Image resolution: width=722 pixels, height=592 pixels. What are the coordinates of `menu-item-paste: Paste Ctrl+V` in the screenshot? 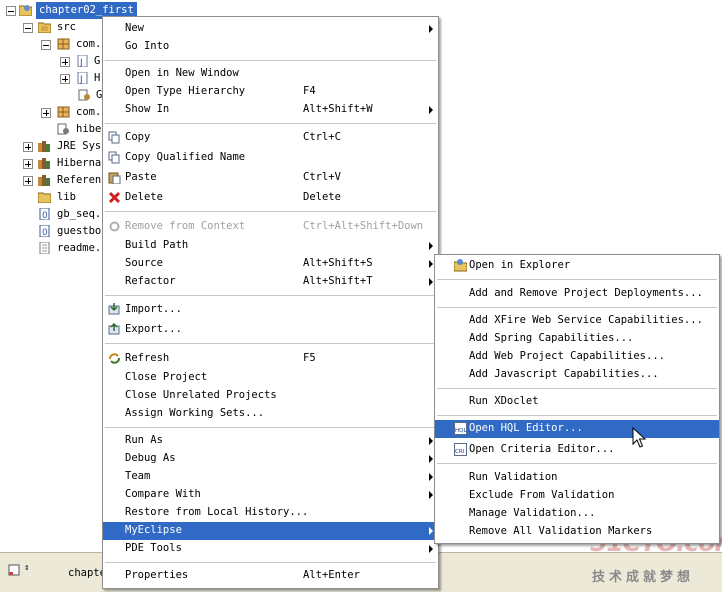 It's located at (270, 178).